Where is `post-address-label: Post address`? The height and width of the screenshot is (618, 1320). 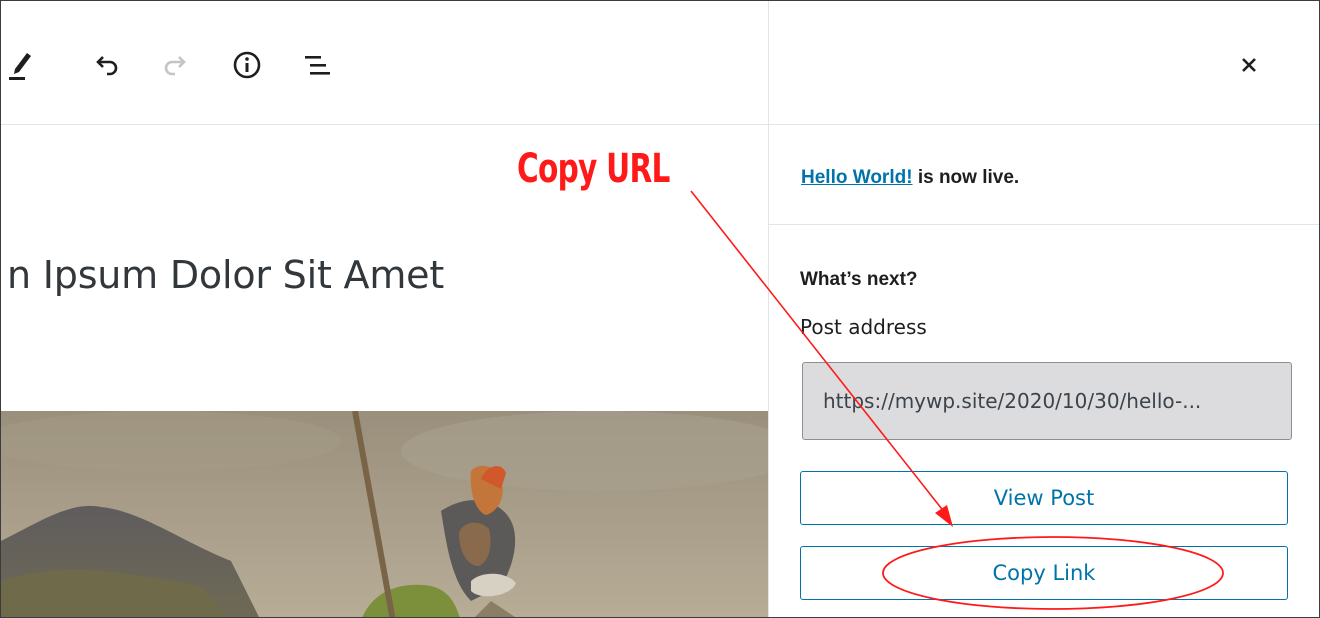
post-address-label: Post address is located at coordinates (863, 327).